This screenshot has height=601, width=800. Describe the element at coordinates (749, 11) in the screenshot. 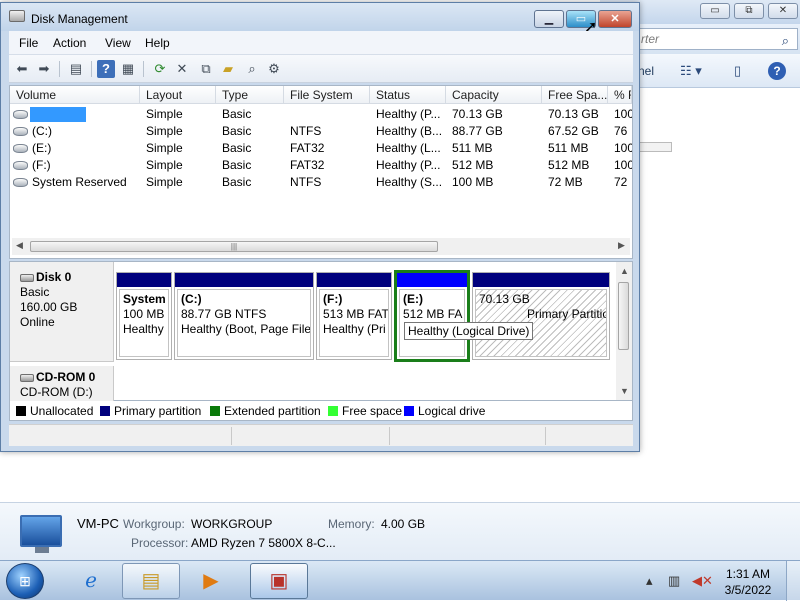

I see `bg-restore-button: ⧉` at that location.